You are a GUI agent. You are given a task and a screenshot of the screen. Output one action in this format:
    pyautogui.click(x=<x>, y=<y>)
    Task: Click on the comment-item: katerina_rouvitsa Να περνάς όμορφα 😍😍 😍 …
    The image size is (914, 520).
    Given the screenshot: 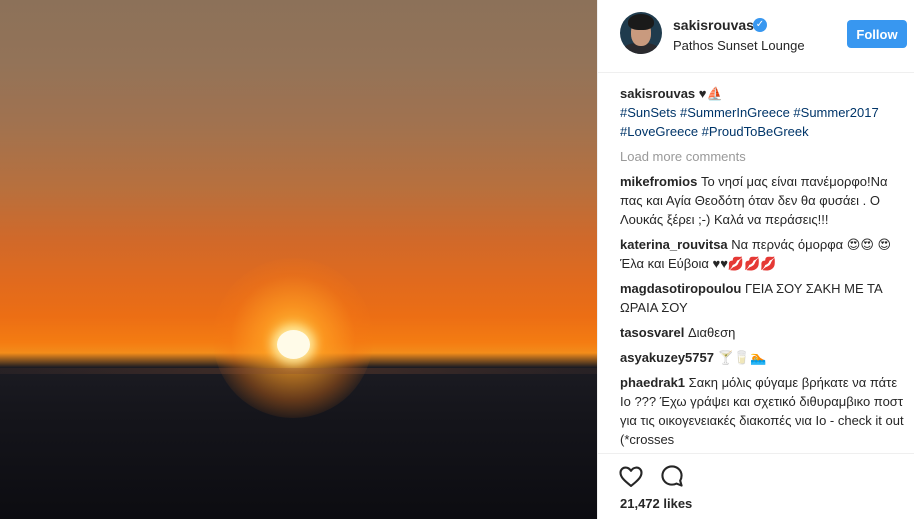 What is the action you would take?
    pyautogui.click(x=765, y=254)
    